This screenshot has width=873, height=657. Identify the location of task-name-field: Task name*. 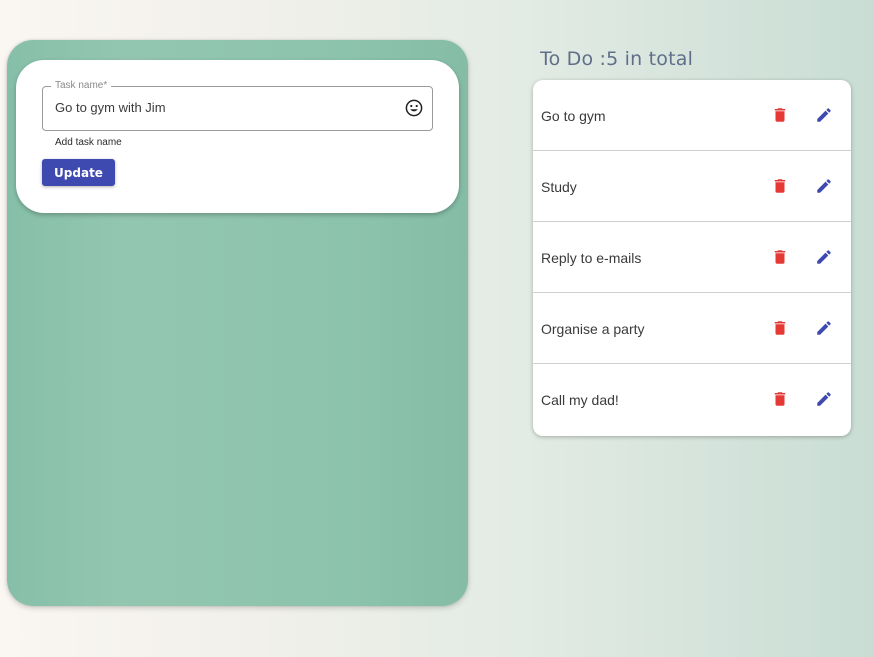
(237, 105).